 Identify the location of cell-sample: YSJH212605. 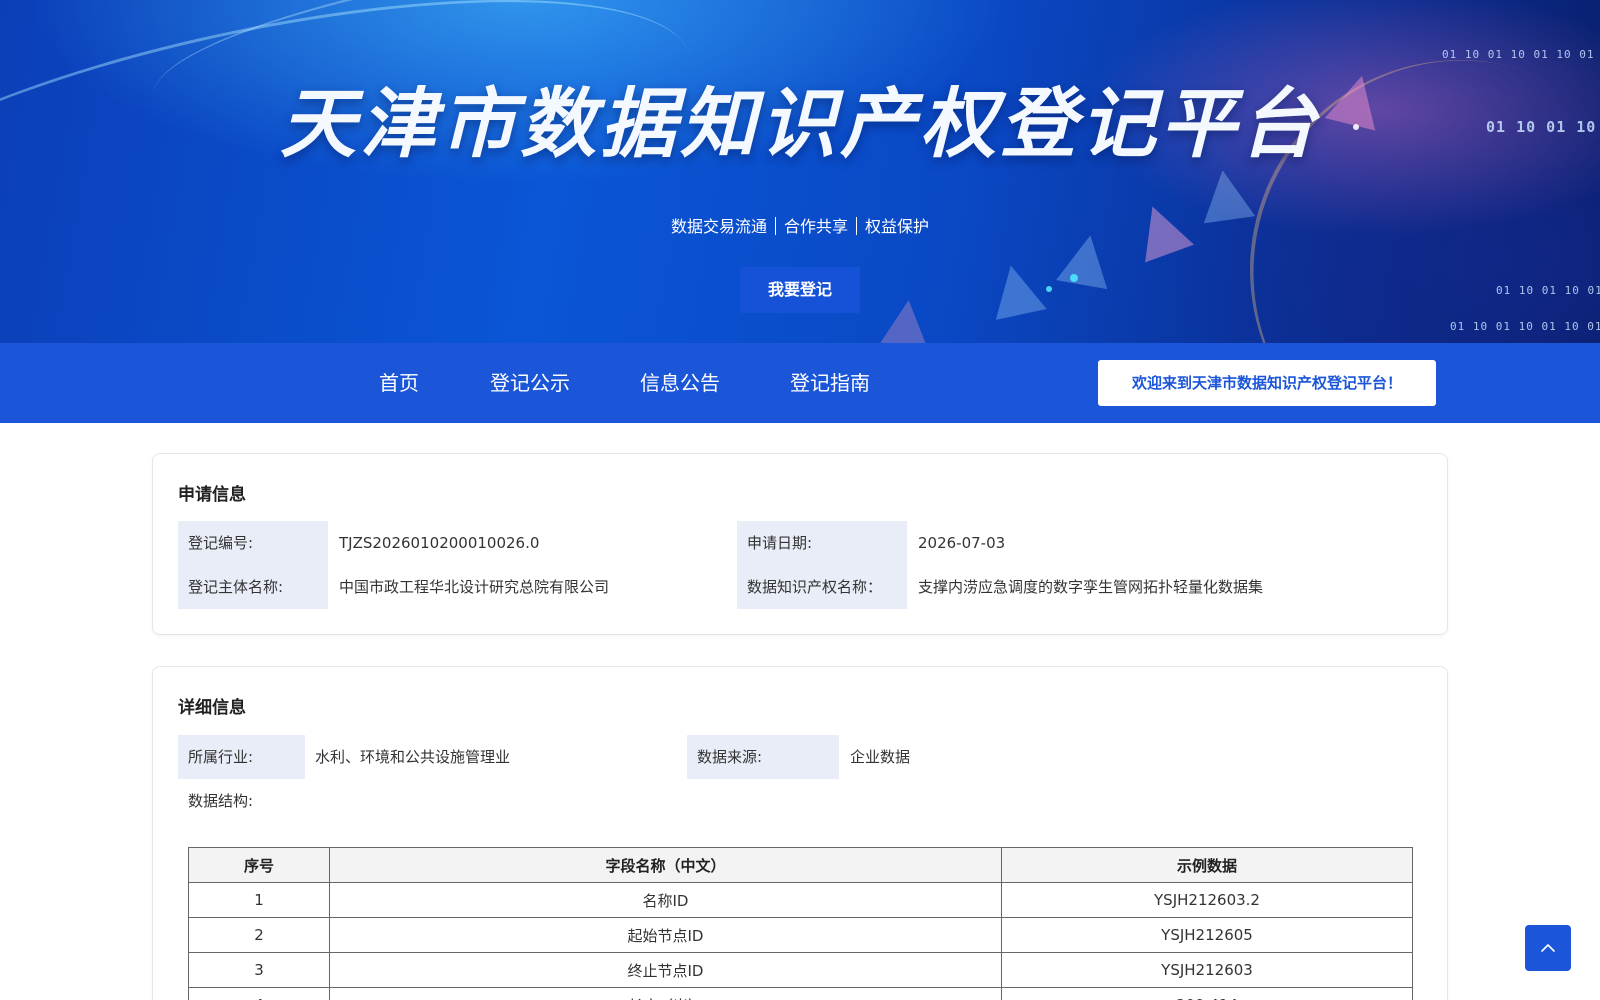
(1207, 935).